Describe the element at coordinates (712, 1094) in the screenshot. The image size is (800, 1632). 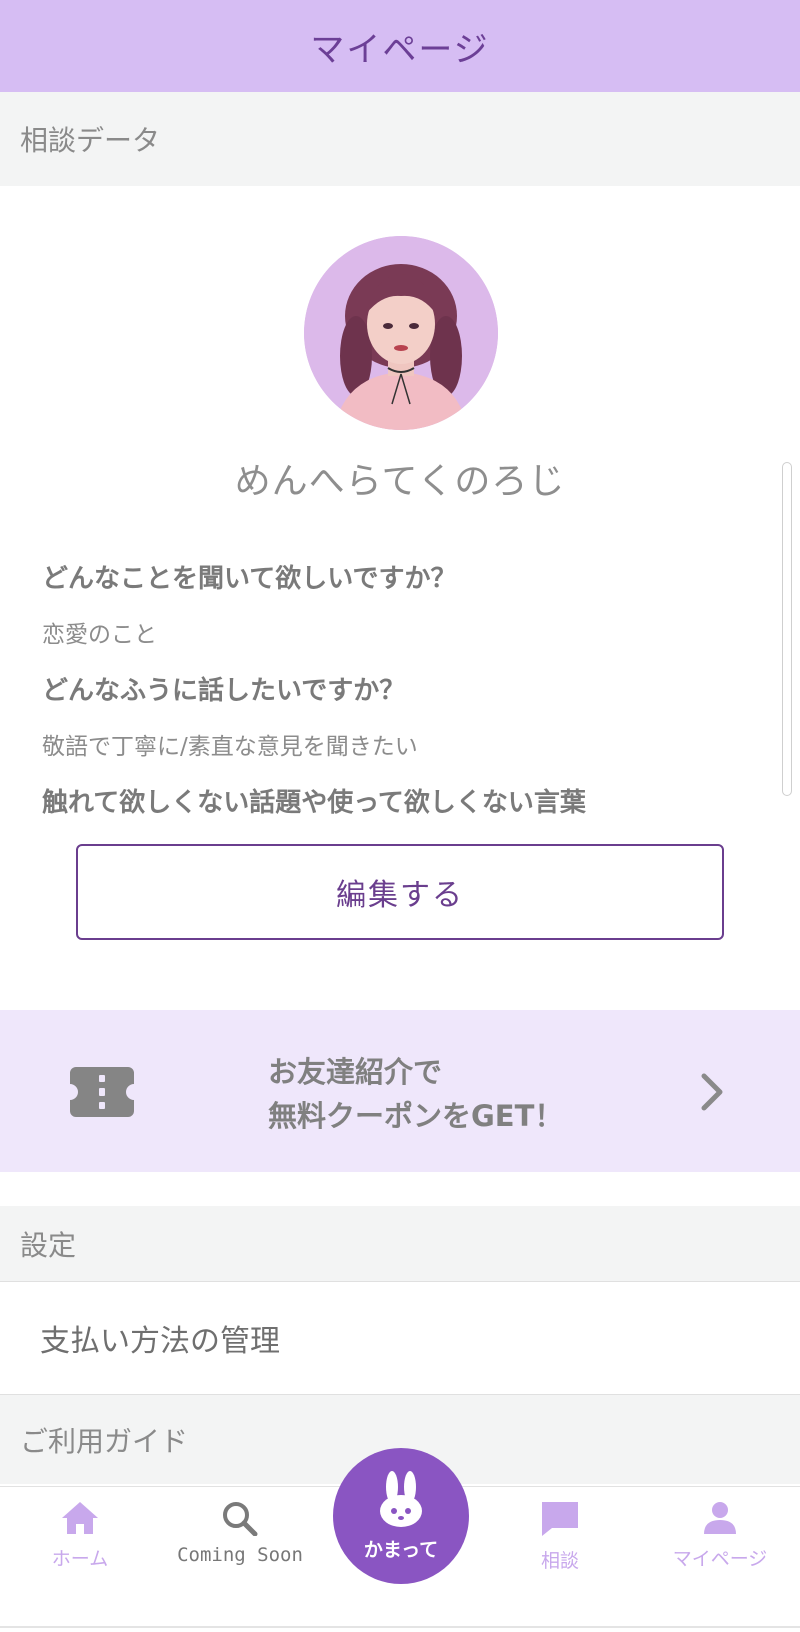
I see `chevron-right-icon` at that location.